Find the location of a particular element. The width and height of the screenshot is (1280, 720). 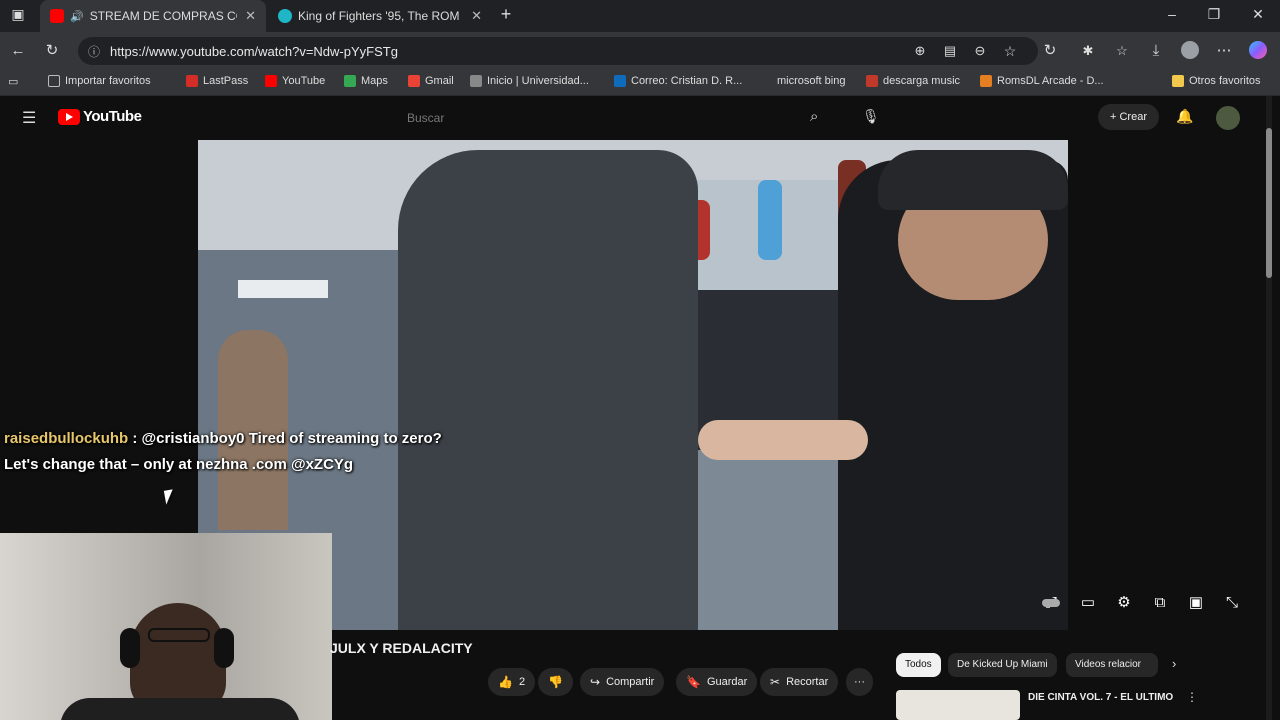

profile-avatar is located at coordinates (1190, 51).